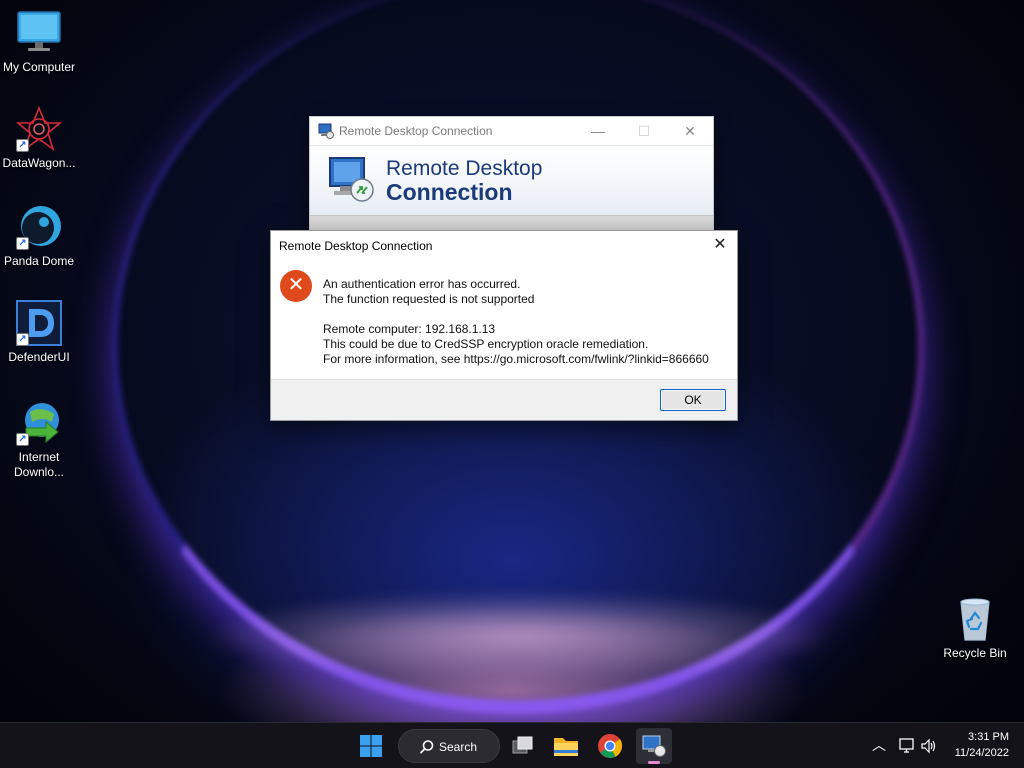 This screenshot has width=1024, height=768. I want to click on dialog-footer: OK, so click(504, 399).